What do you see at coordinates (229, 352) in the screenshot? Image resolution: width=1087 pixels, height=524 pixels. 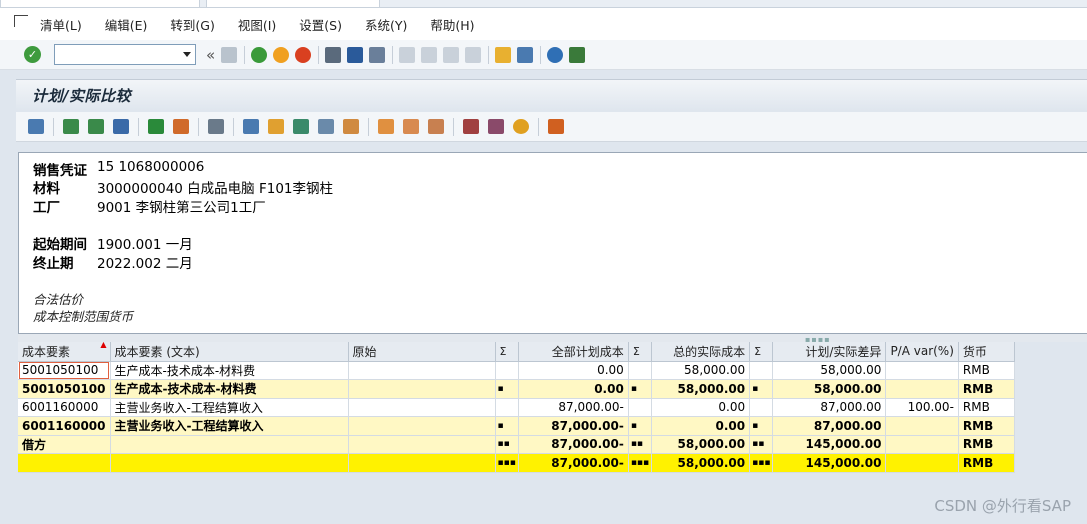 I see `col-cost-element-text: 成本要素 (文本)` at bounding box center [229, 352].